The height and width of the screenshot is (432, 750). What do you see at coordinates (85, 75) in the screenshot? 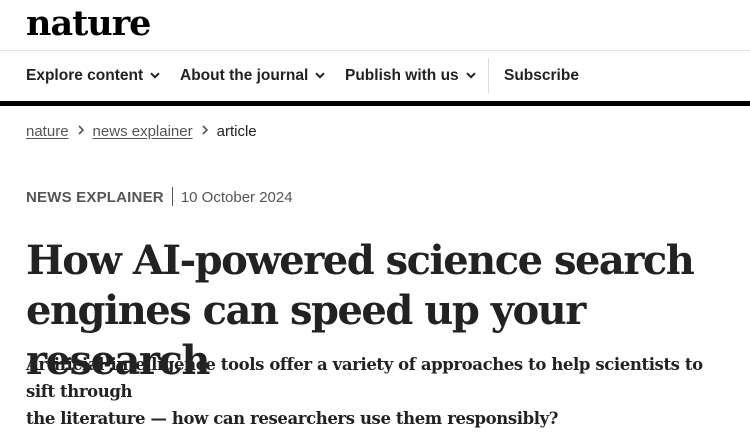
I see `nav-explore-content-label: Explore content` at bounding box center [85, 75].